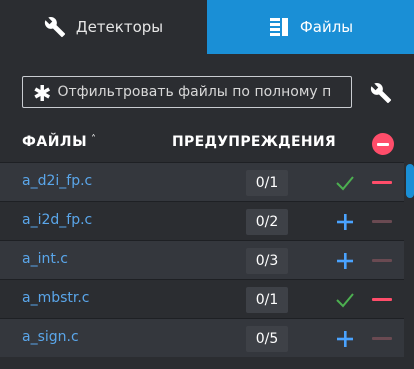  Describe the element at coordinates (254, 142) in the screenshot. I see `column-header-warnings: ПРЕДУПРЕЖДЕНИЯ` at that location.